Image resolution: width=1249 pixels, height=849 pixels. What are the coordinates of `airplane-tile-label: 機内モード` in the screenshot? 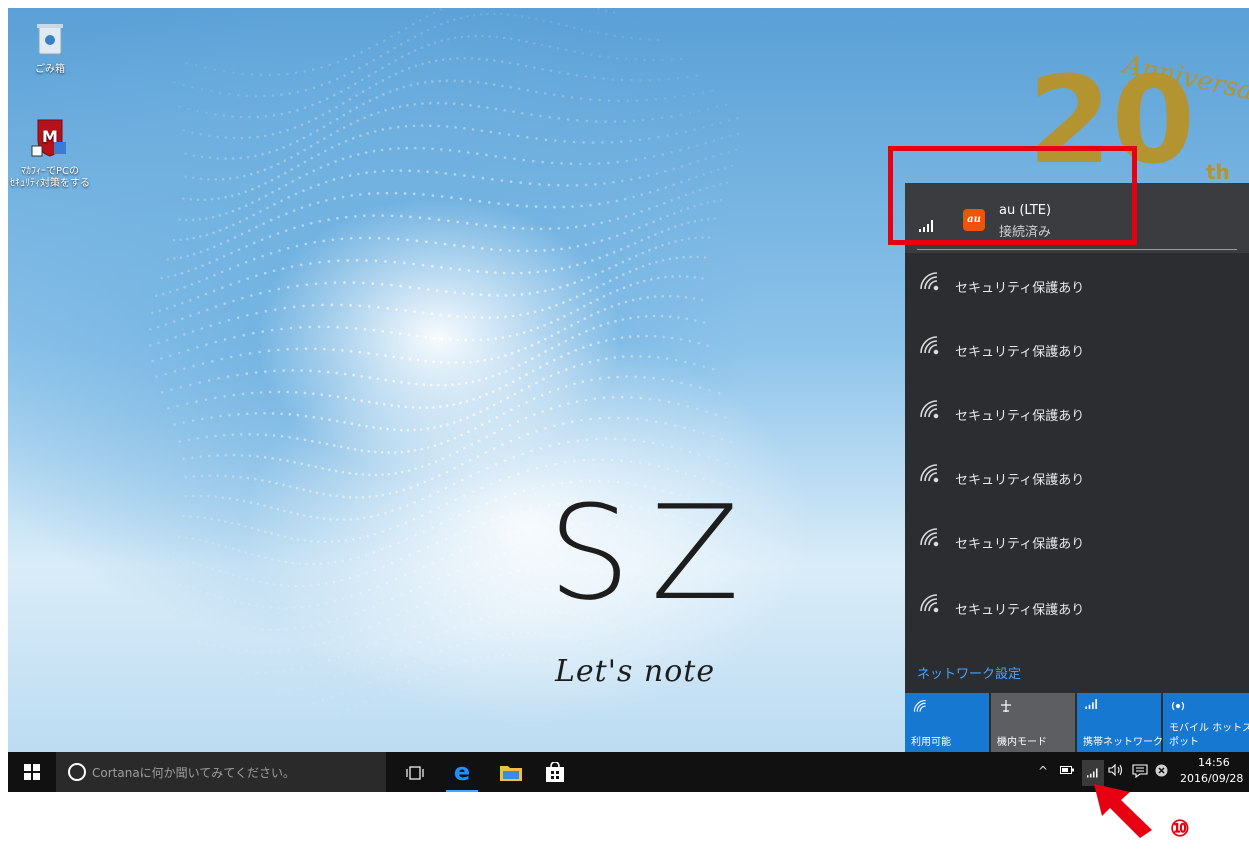 It's located at (1022, 742).